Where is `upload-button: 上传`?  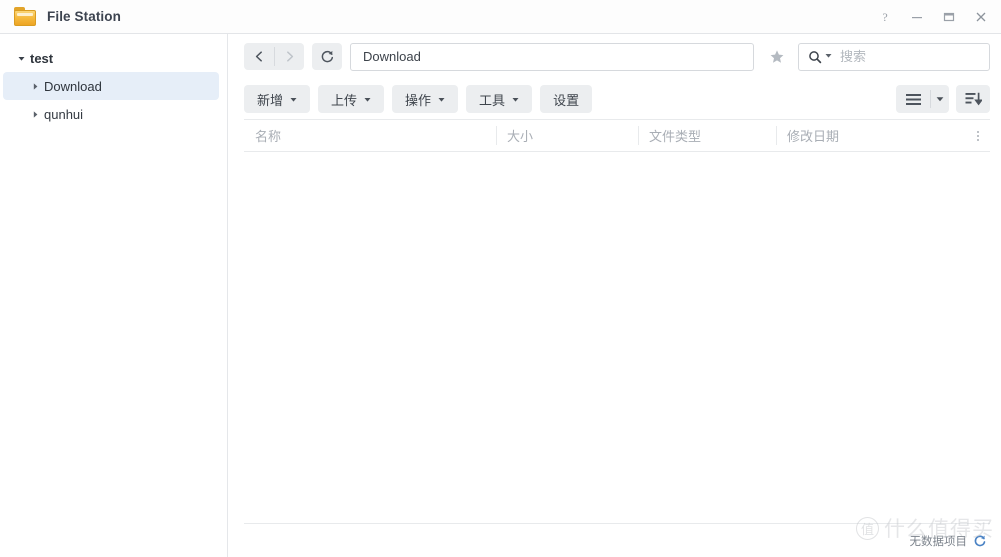 upload-button: 上传 is located at coordinates (351, 99).